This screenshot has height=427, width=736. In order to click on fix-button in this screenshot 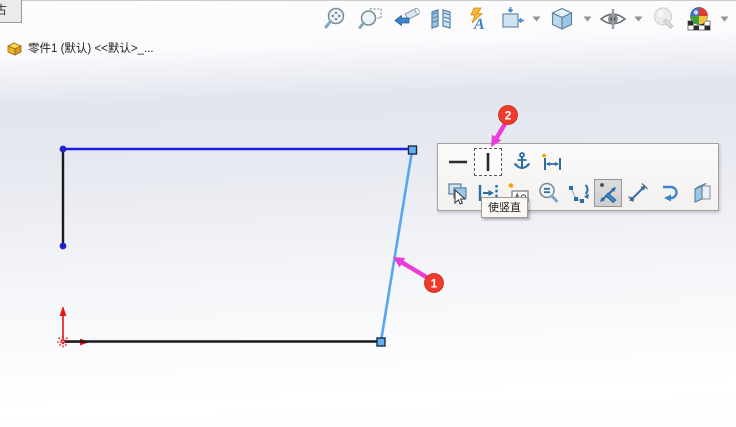, I will do `click(522, 162)`.